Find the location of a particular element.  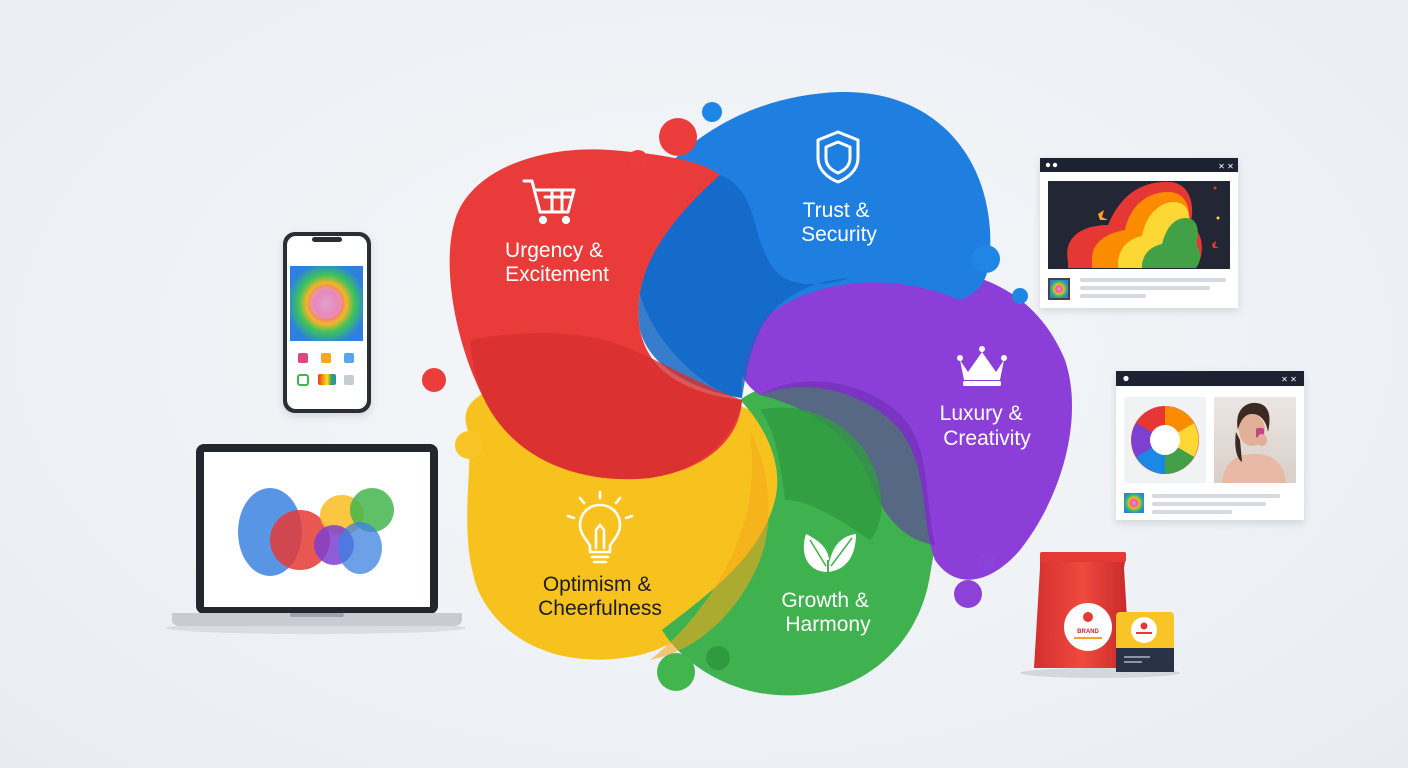

bag-logo-badge is located at coordinates (1088, 627).